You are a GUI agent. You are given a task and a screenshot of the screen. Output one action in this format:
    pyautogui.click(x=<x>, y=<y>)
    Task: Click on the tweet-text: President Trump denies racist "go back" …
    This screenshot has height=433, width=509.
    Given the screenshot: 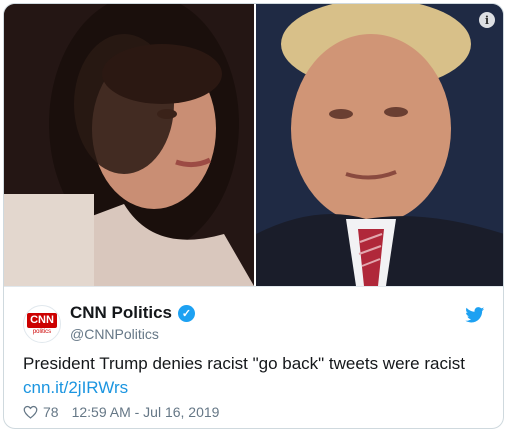 What is the action you would take?
    pyautogui.click(x=244, y=363)
    